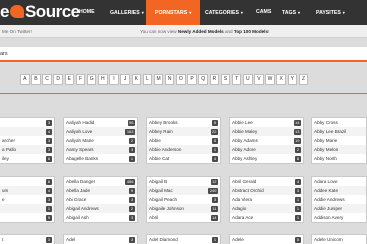 Image resolution: width=367 pixels, height=244 pixels. What do you see at coordinates (266, 239) in the screenshot?
I see `model-list-item: Adele 5` at bounding box center [266, 239].